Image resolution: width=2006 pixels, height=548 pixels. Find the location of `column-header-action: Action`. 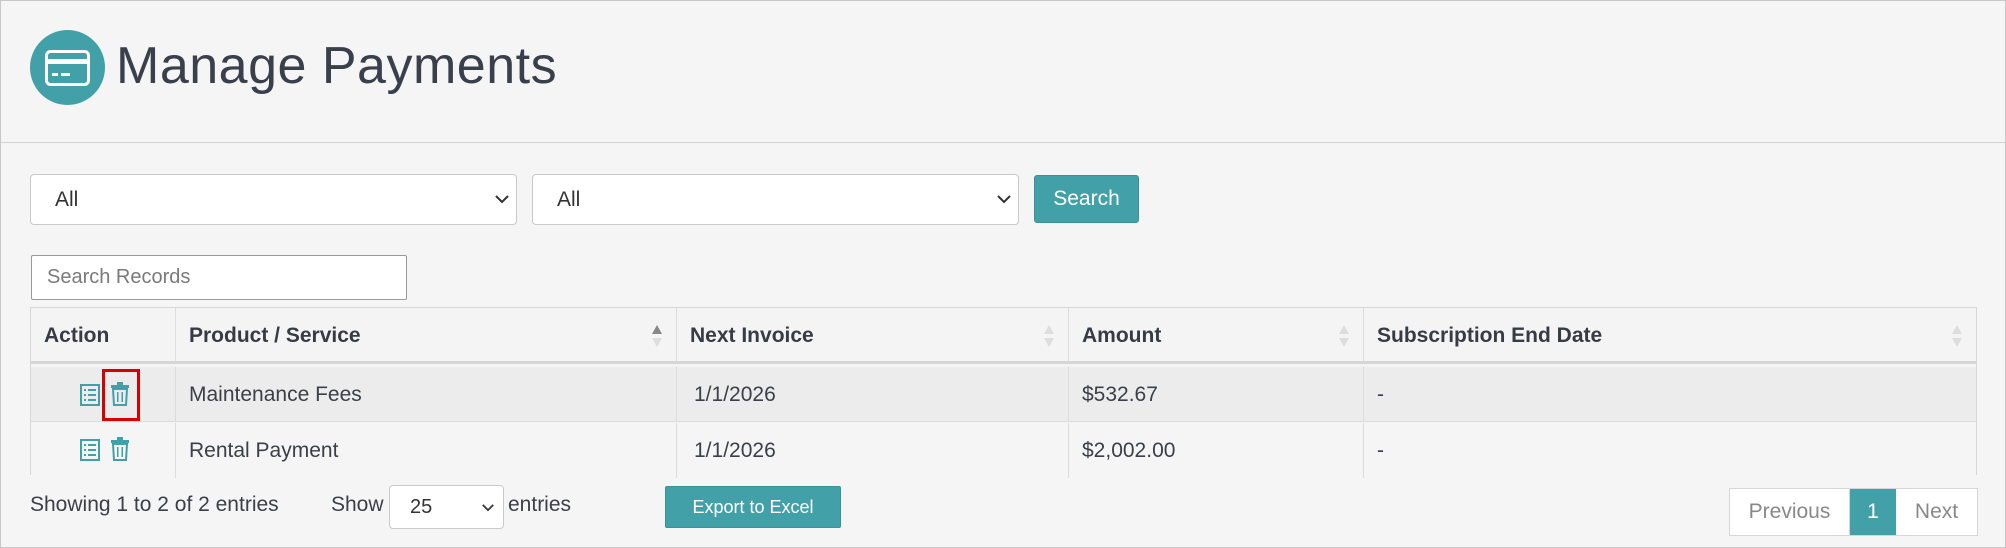

column-header-action: Action is located at coordinates (103, 334).